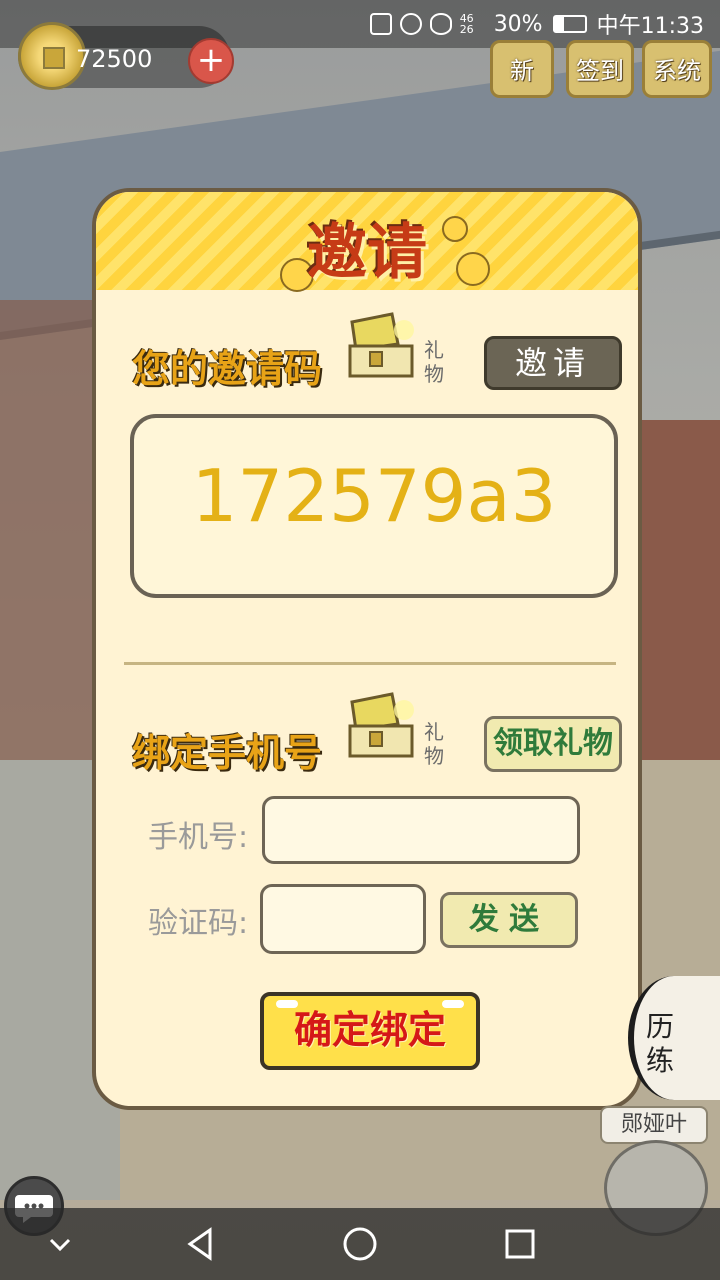 The height and width of the screenshot is (1280, 720). I want to click on invite-code-heading: 您的邀请码, so click(227, 369).